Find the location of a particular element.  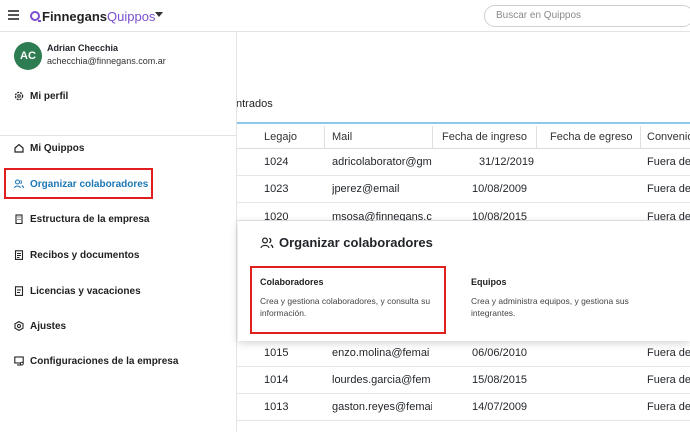

cell-ingreso: 15/08/2015 is located at coordinates (500, 380).